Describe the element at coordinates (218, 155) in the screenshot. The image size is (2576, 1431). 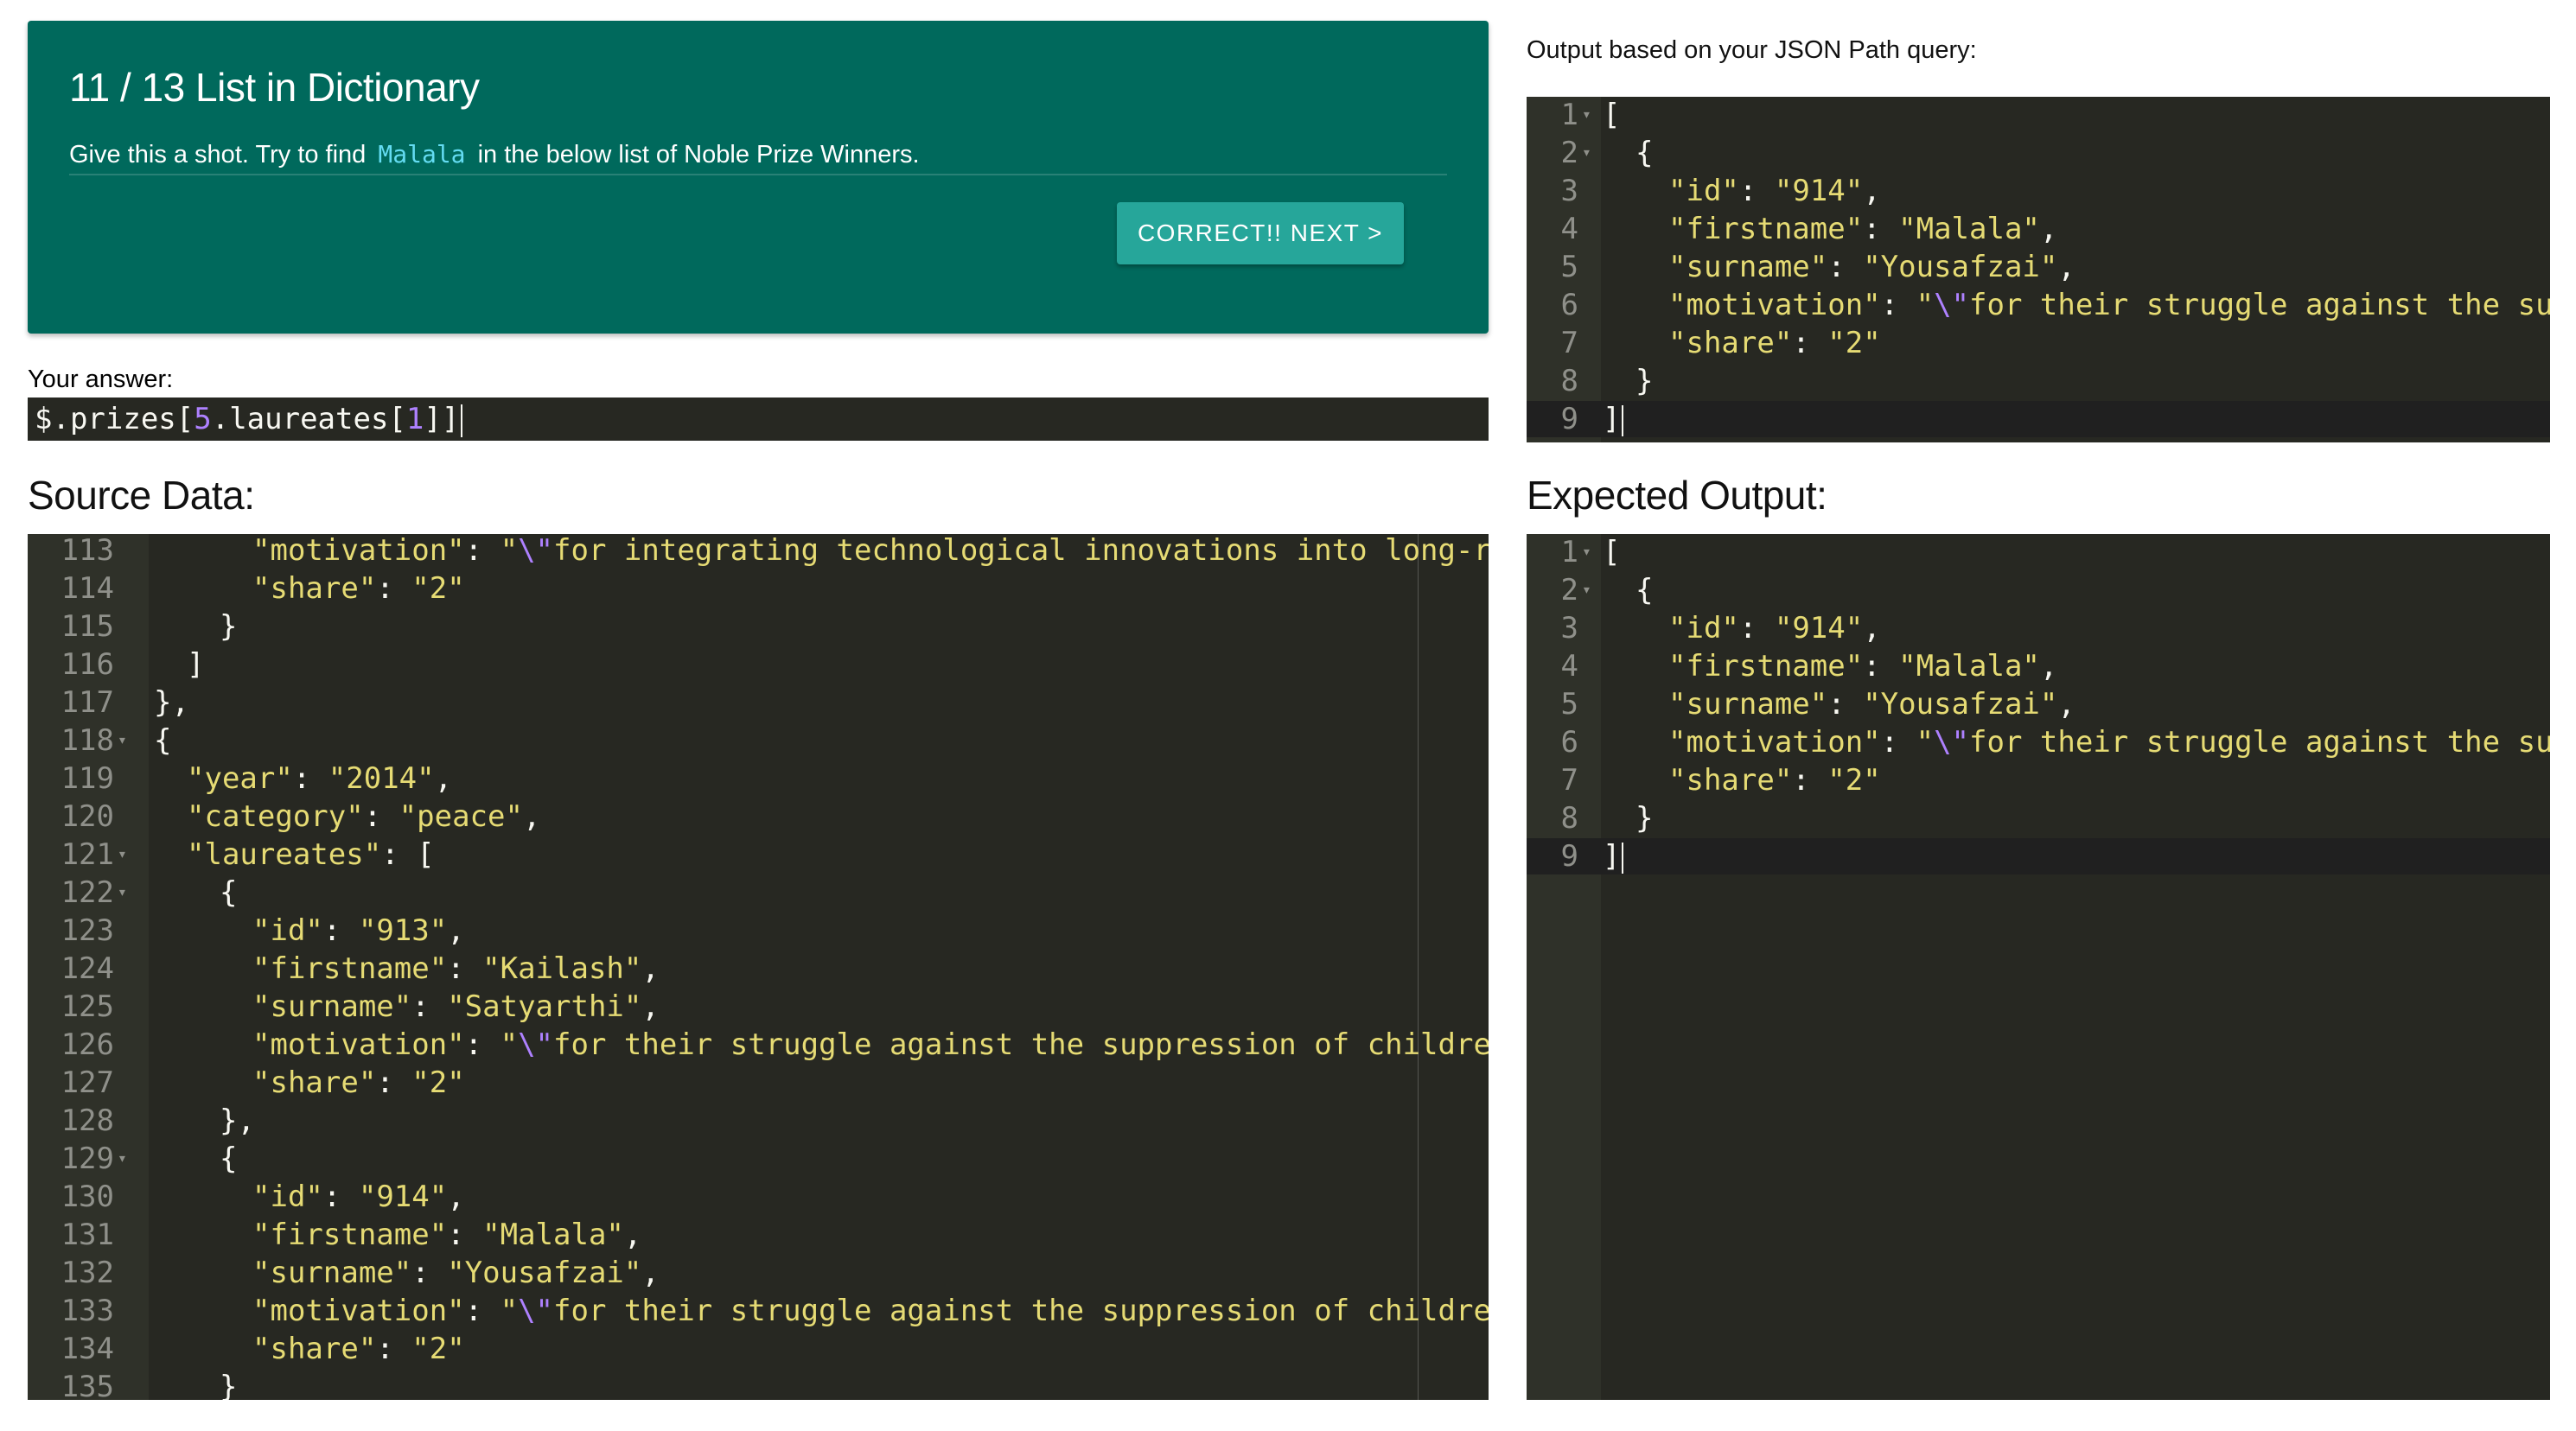
I see `description-text-before: Give this a shot. Try to find` at that location.